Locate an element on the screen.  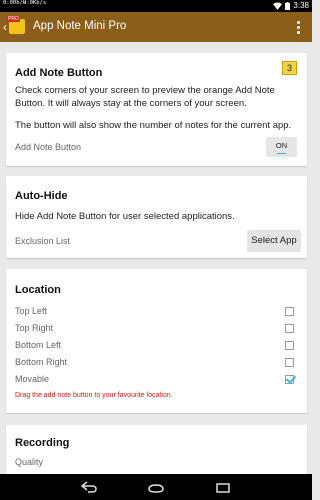
wifi-icon is located at coordinates (278, 6).